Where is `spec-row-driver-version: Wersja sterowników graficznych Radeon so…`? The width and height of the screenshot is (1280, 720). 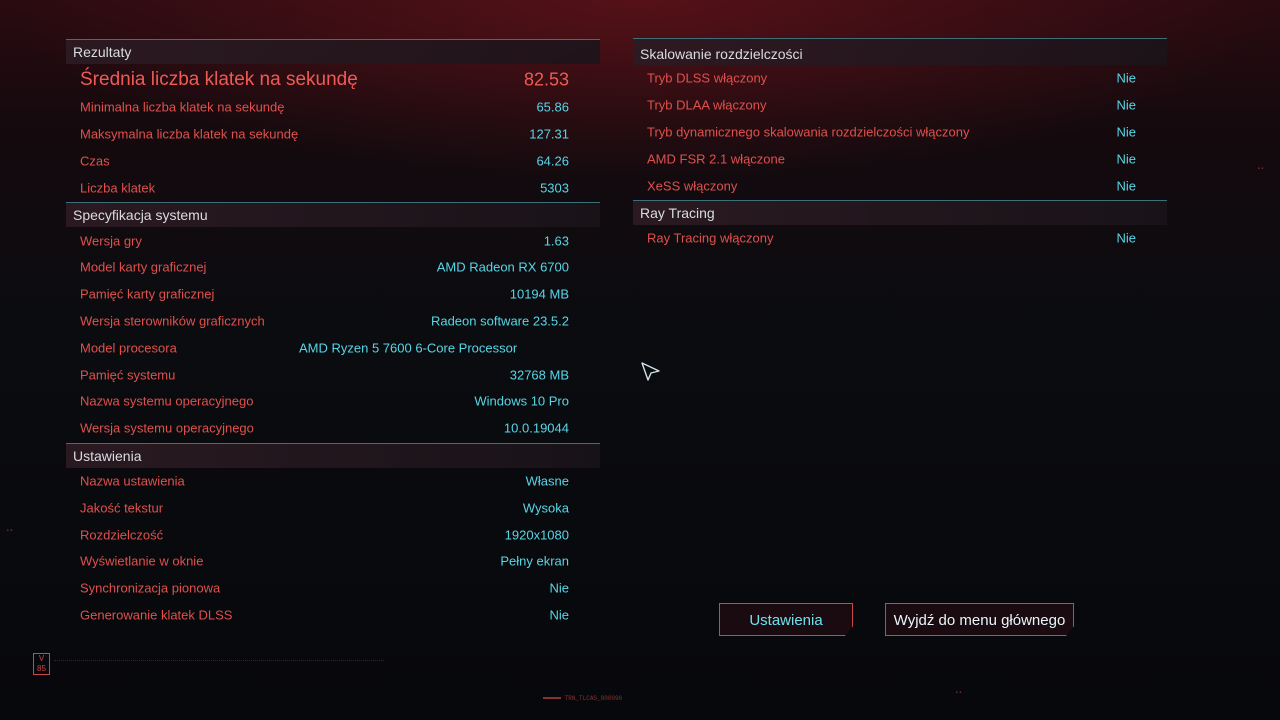 spec-row-driver-version: Wersja sterowników graficznych Radeon so… is located at coordinates (333, 321).